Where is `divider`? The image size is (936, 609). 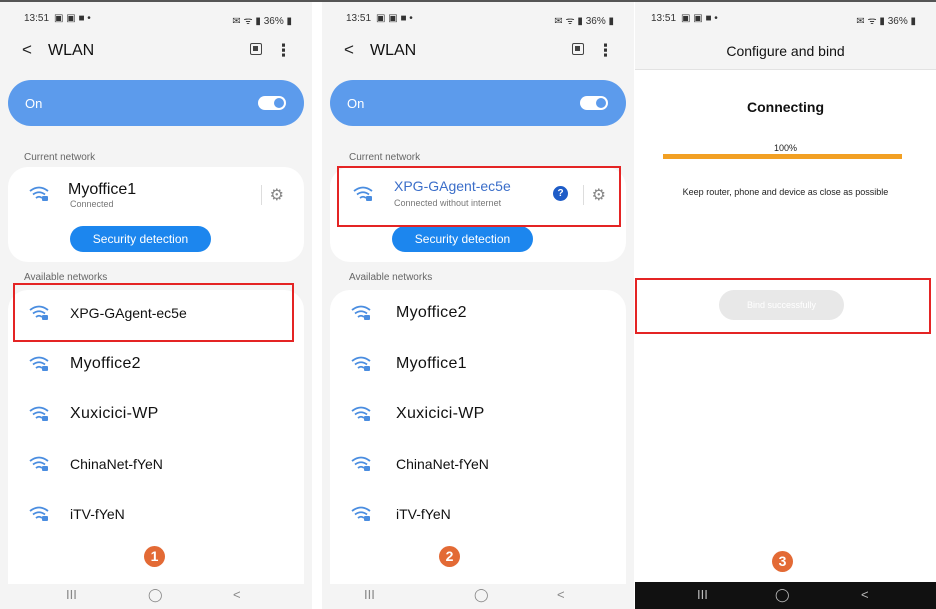
divider is located at coordinates (261, 195).